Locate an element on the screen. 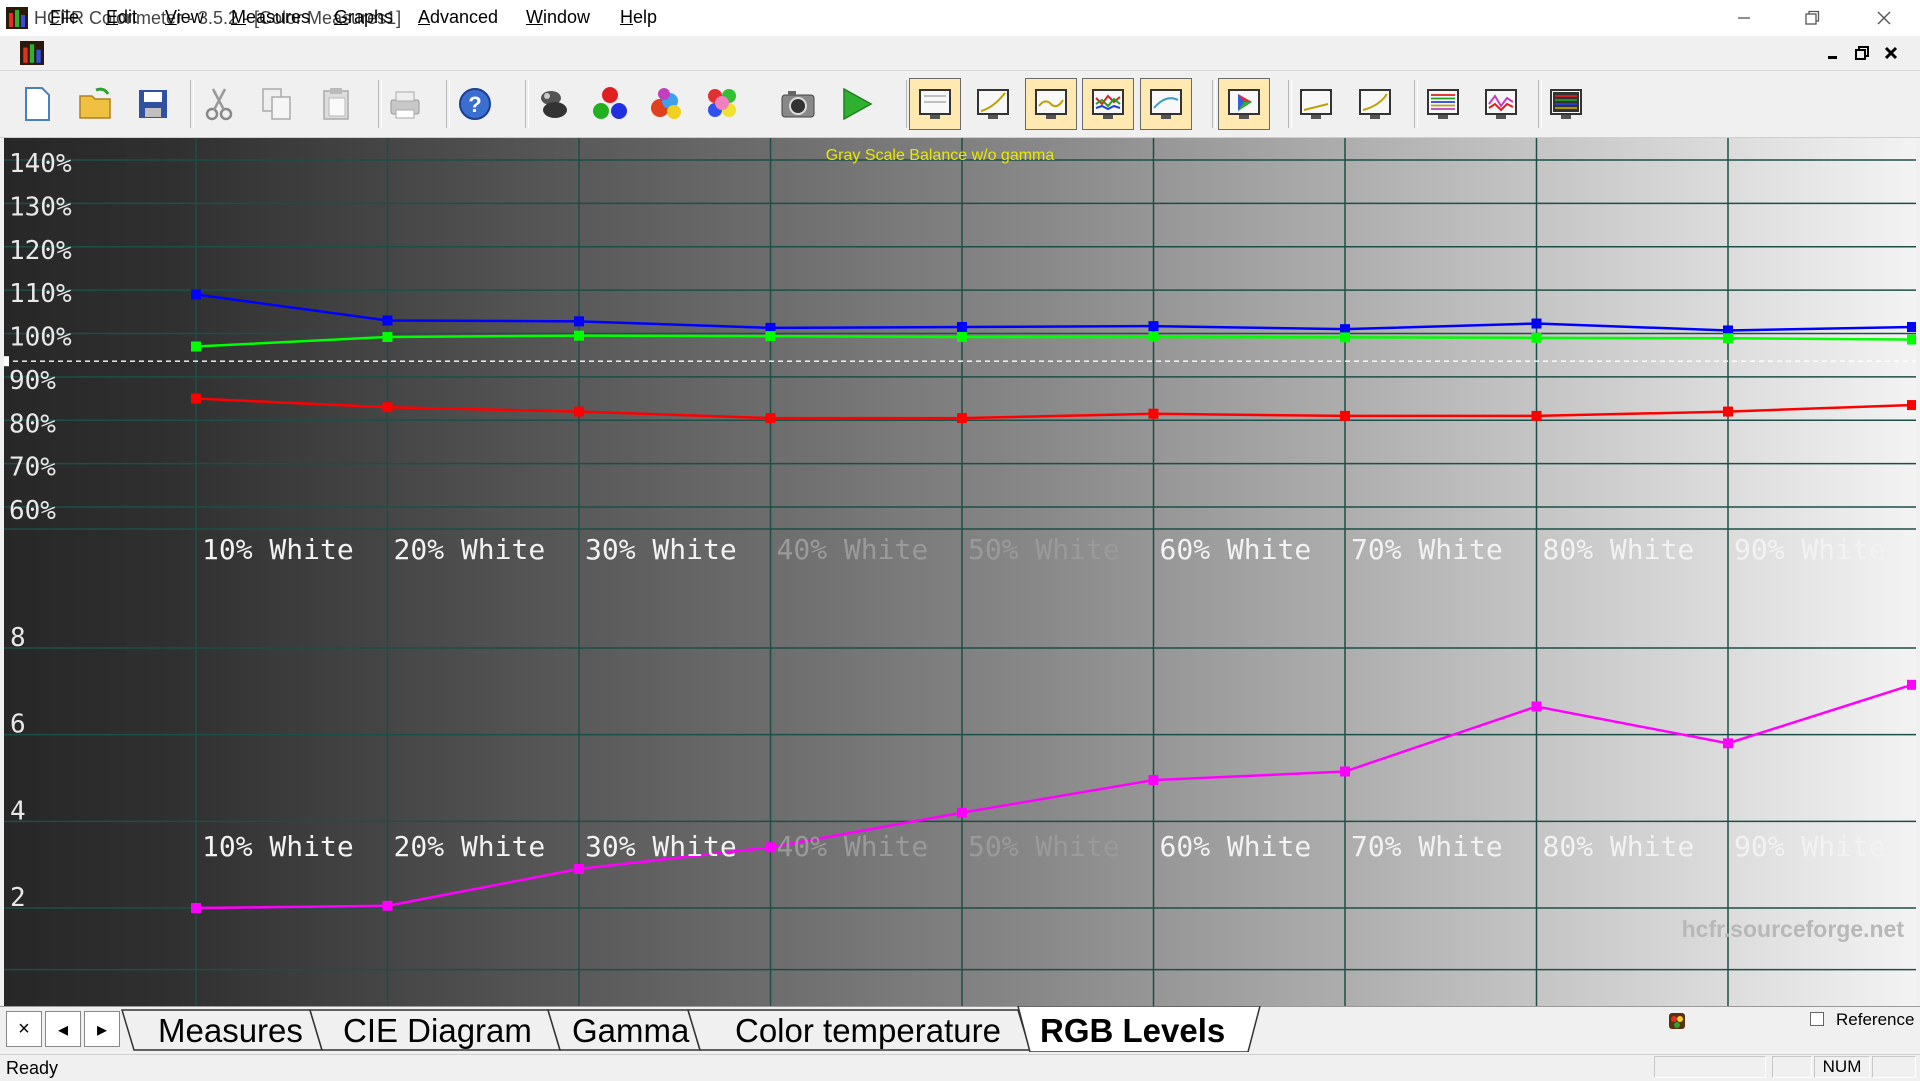  copy-button is located at coordinates (277, 104).